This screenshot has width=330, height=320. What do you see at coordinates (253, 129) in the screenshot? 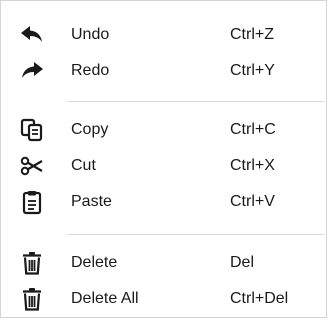
I see `menu-item-shortcut: Ctrl+C` at bounding box center [253, 129].